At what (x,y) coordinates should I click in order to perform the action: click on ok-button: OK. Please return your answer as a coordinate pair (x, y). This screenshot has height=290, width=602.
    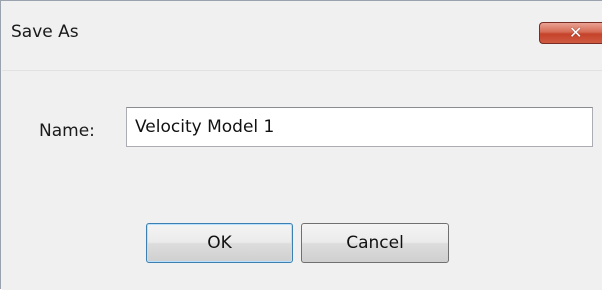
    Looking at the image, I should click on (219, 243).